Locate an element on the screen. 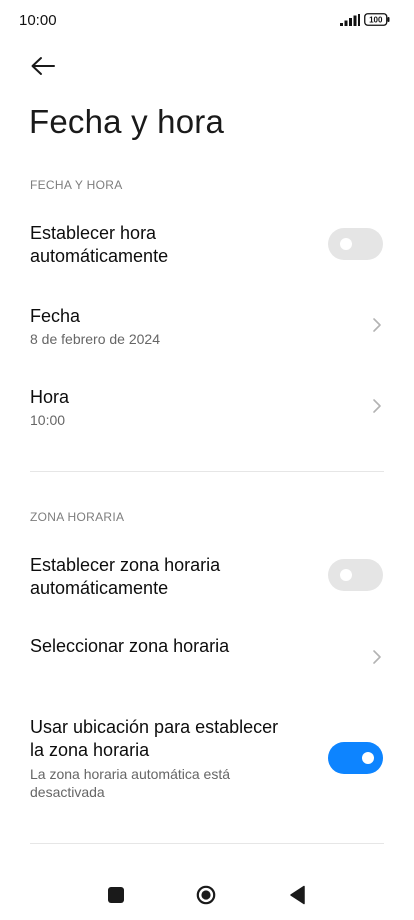 The height and width of the screenshot is (920, 414). use-location-label-line2: la zona horaria is located at coordinates (90, 750).